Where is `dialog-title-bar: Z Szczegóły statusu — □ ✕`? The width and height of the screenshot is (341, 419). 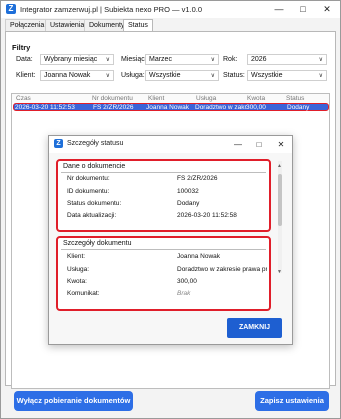 dialog-title-bar: Z Szczegóły statusu — □ ✕ is located at coordinates (170, 144).